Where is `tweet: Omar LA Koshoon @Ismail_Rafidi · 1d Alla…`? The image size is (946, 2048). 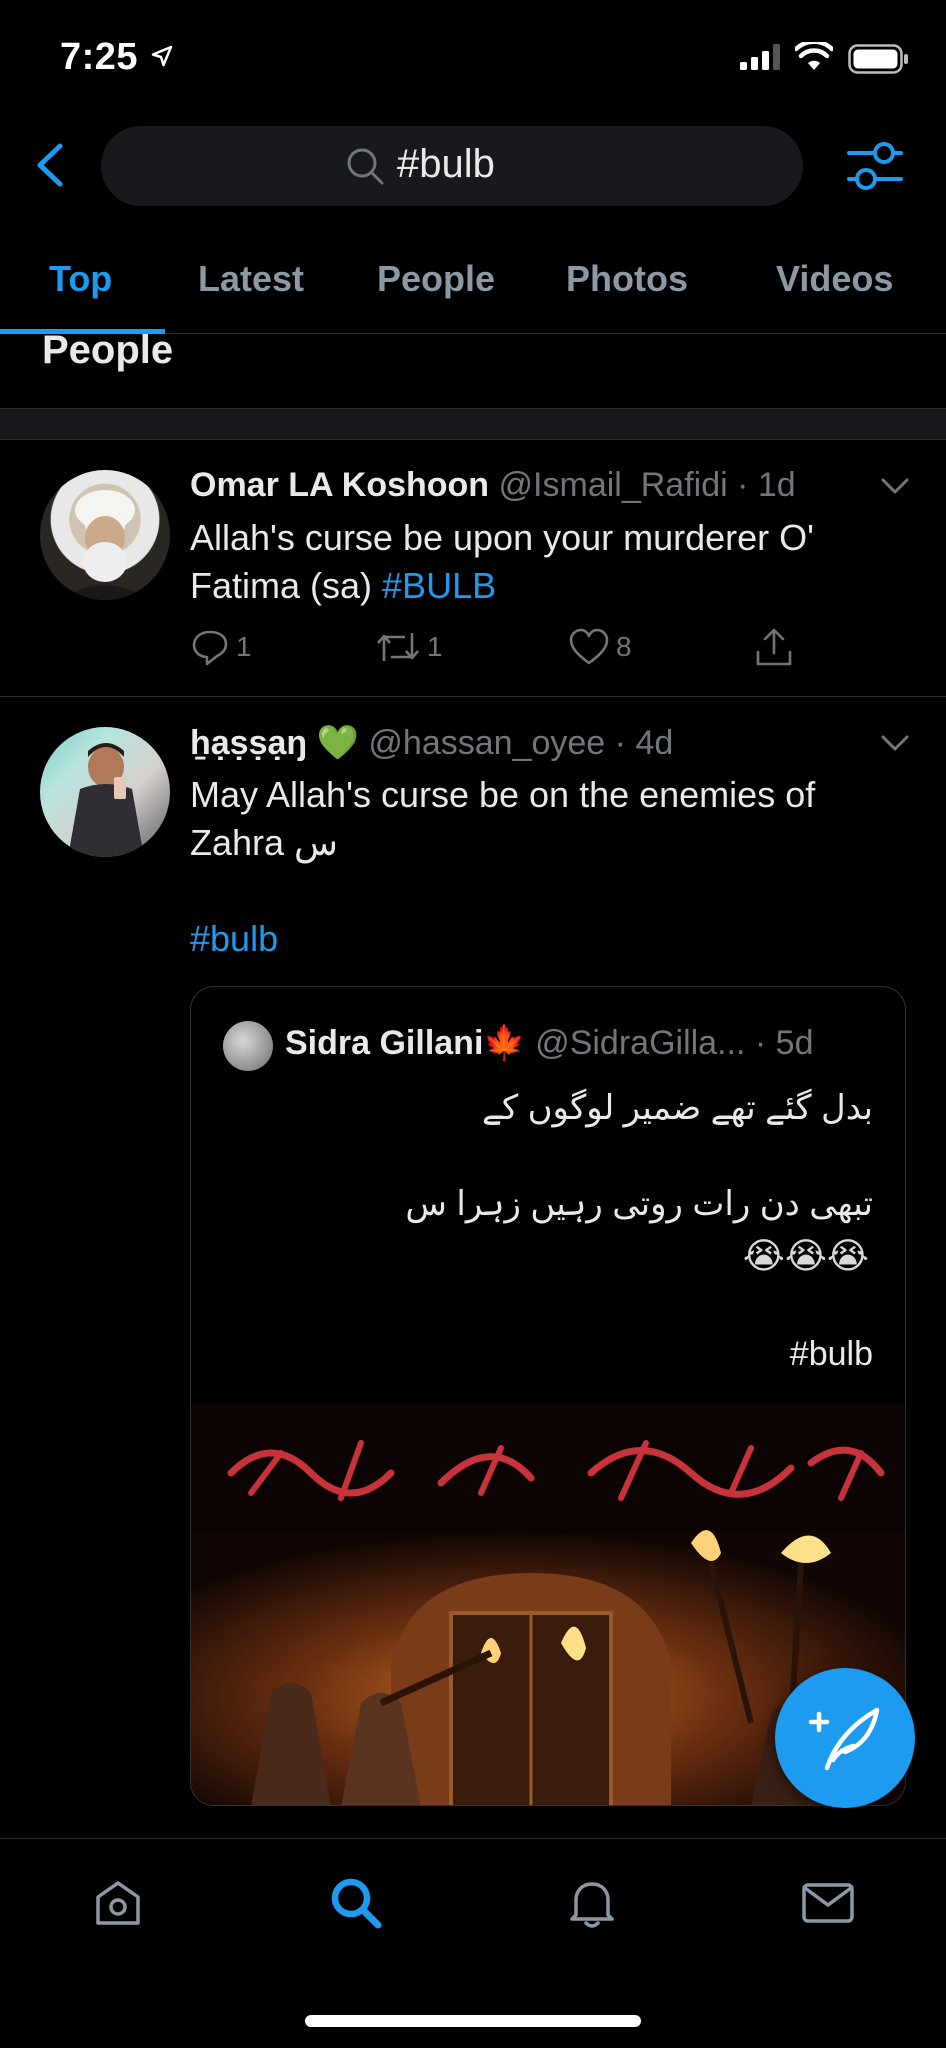 tweet: Omar LA Koshoon @Ismail_Rafidi · 1d Alla… is located at coordinates (473, 568).